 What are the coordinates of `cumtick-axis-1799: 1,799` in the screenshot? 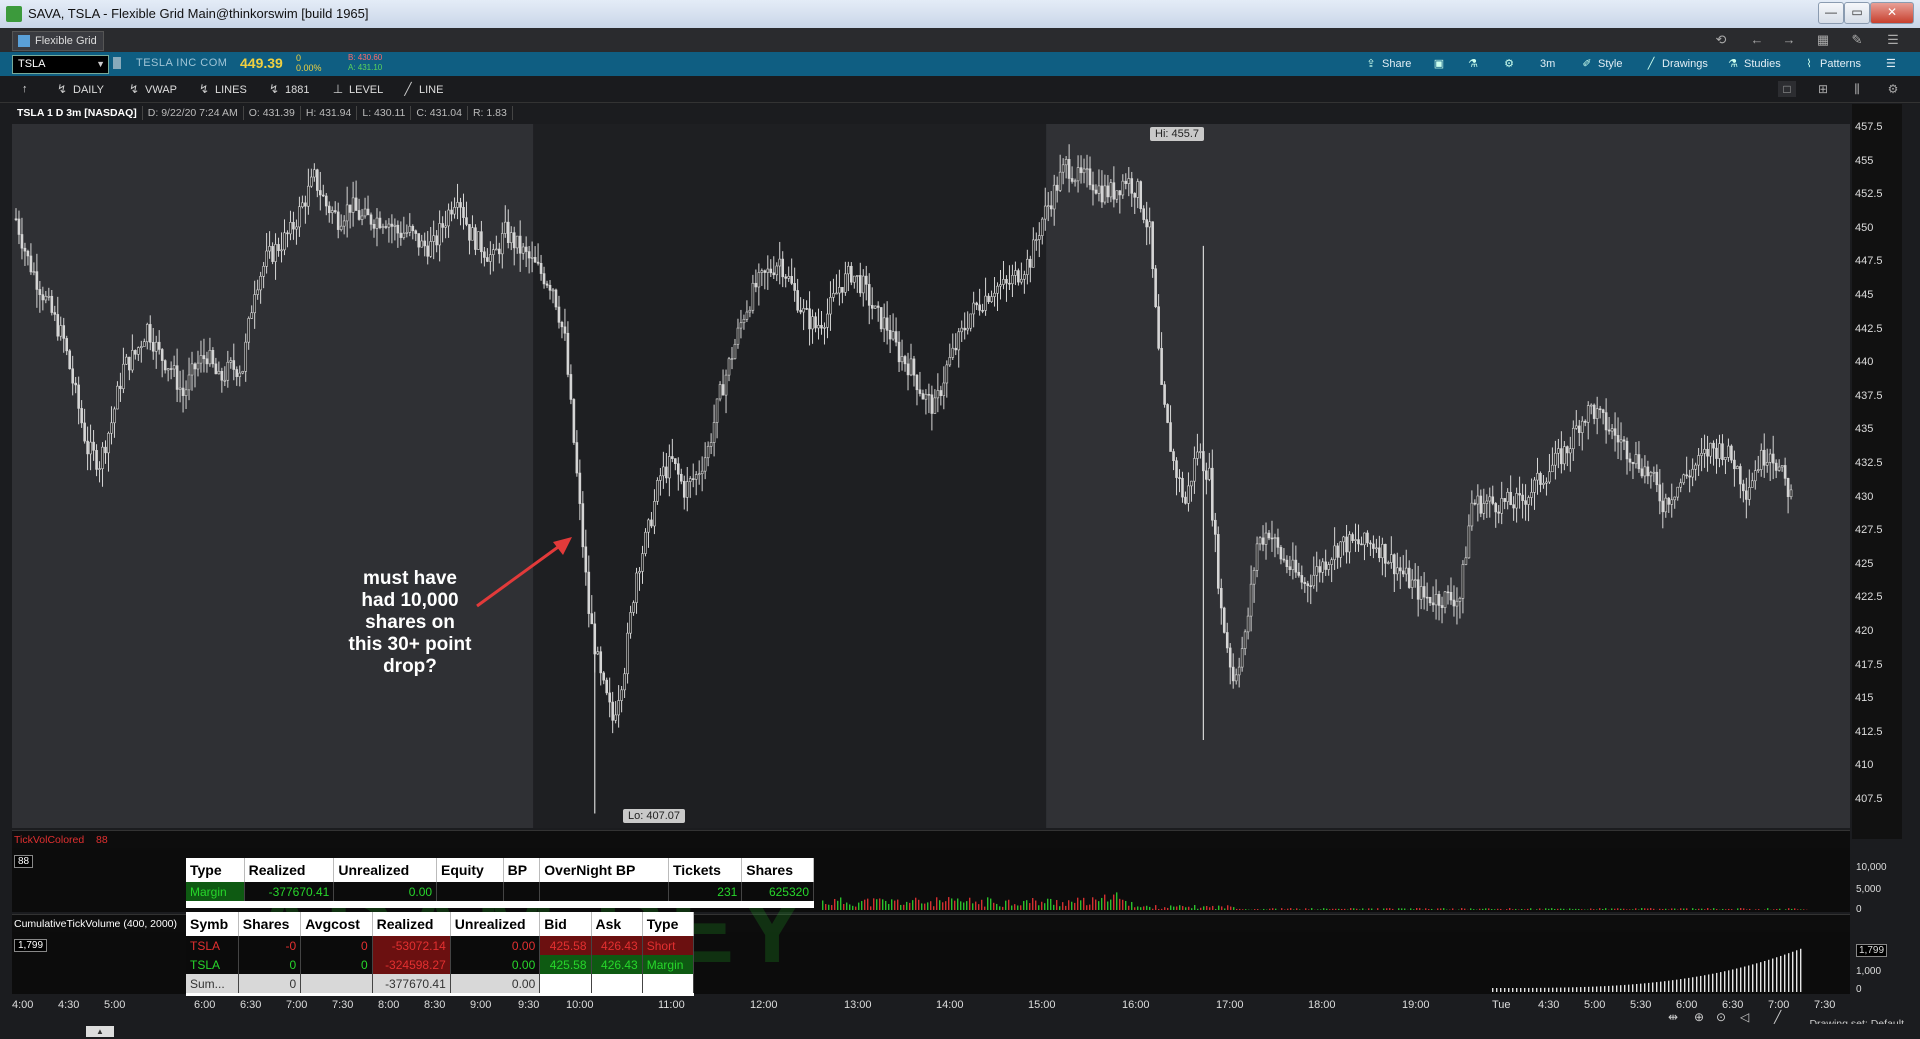 It's located at (1872, 950).